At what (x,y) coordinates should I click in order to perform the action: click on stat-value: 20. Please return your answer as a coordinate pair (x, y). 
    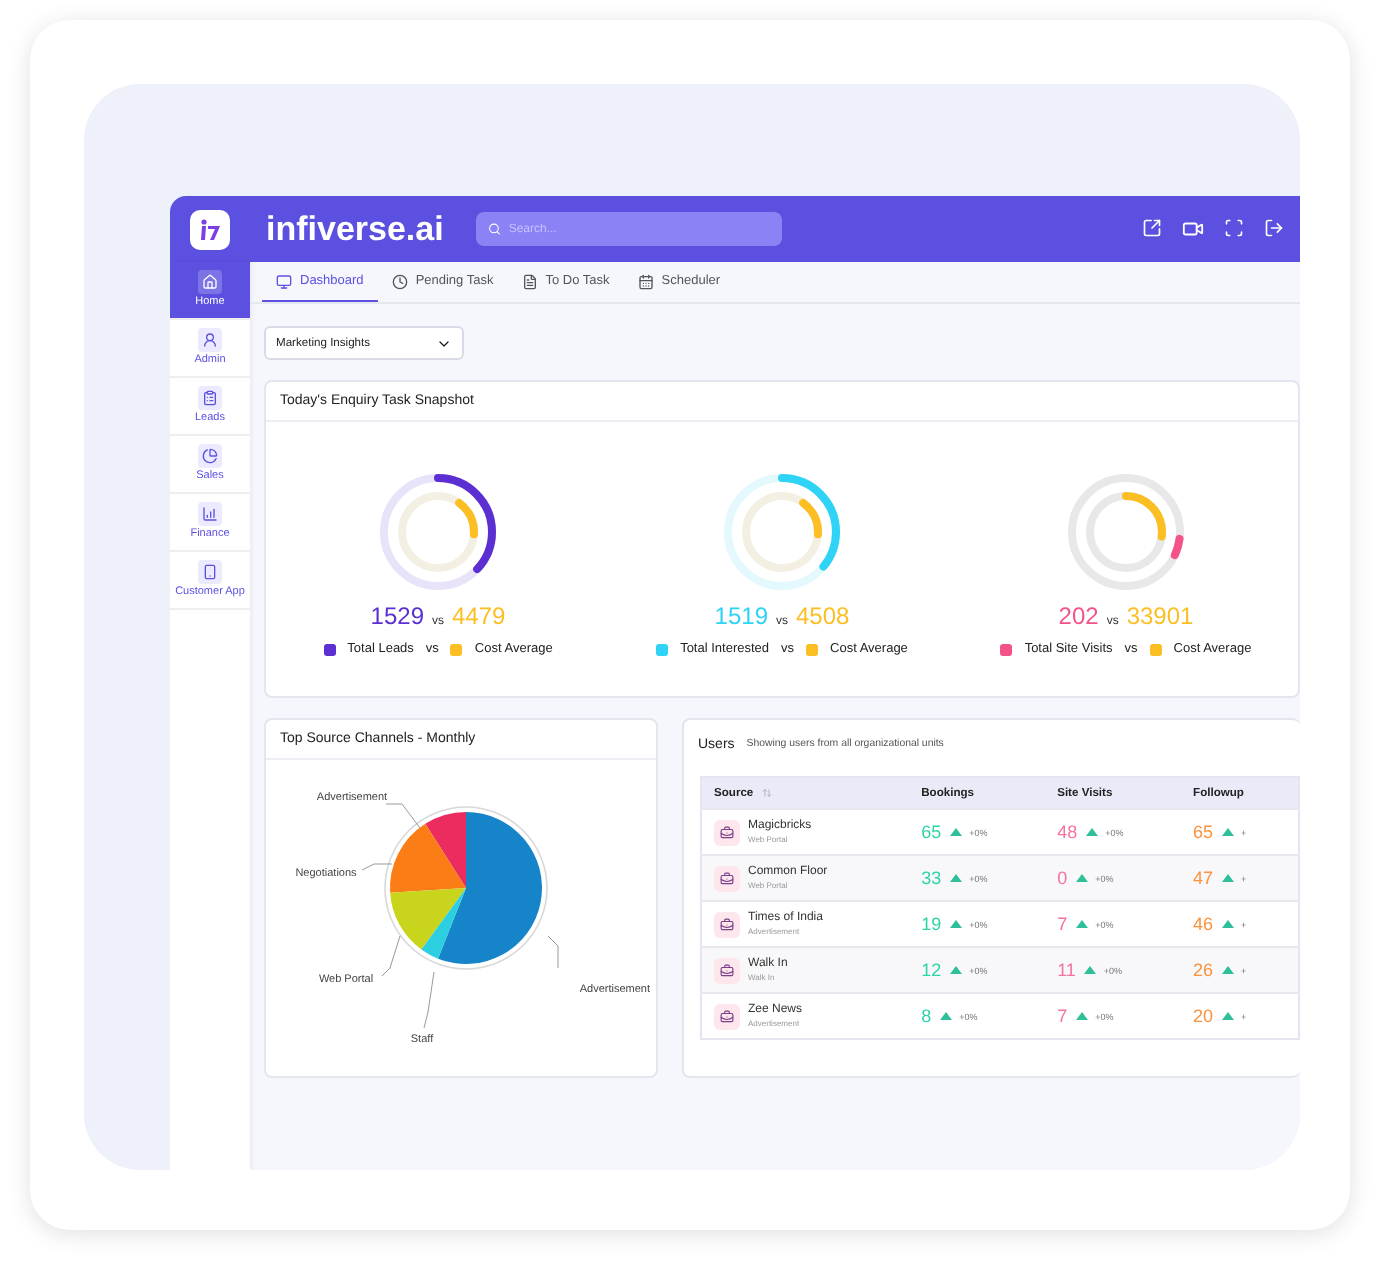
    Looking at the image, I should click on (1203, 1016).